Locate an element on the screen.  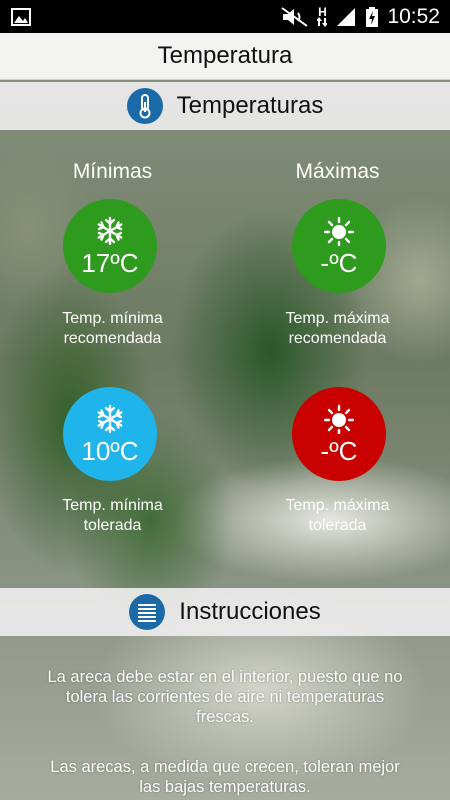
min-recommended-temp-badge: 17ºC is located at coordinates (110, 246).